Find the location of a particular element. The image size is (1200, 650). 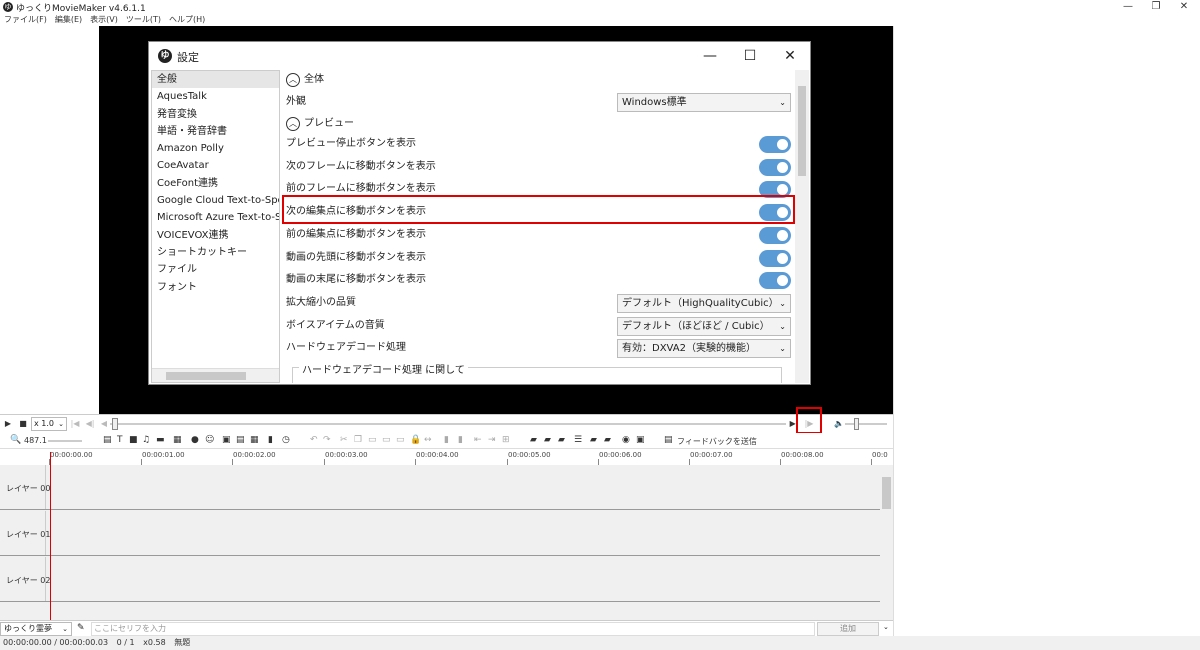

save-icon: ▮ is located at coordinates (270, 440).